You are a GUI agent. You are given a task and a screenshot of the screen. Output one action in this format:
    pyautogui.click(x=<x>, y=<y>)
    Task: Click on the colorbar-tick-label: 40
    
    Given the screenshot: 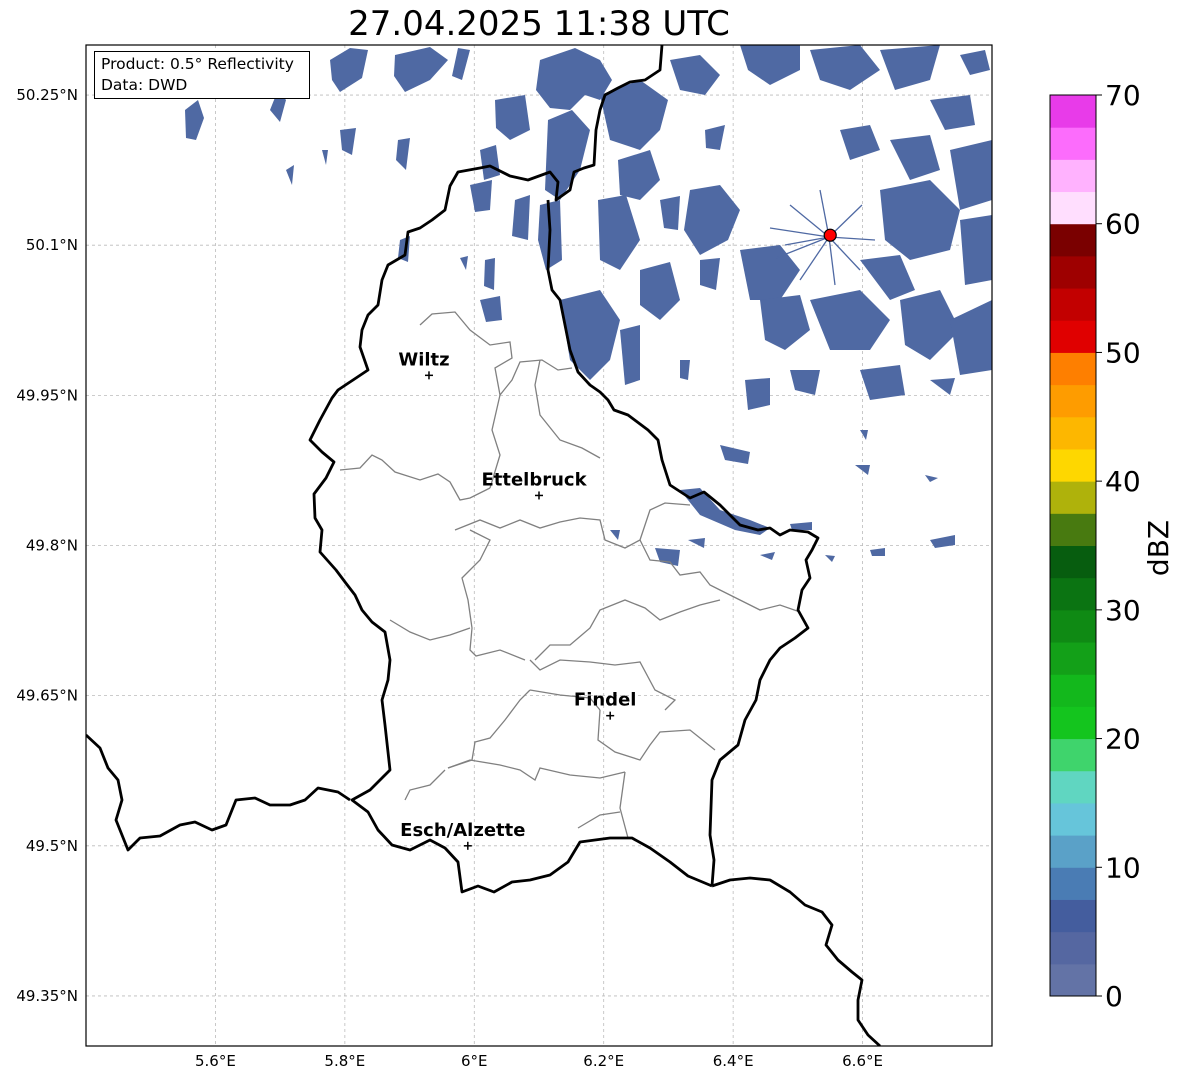 What is the action you would take?
    pyautogui.click(x=1123, y=481)
    